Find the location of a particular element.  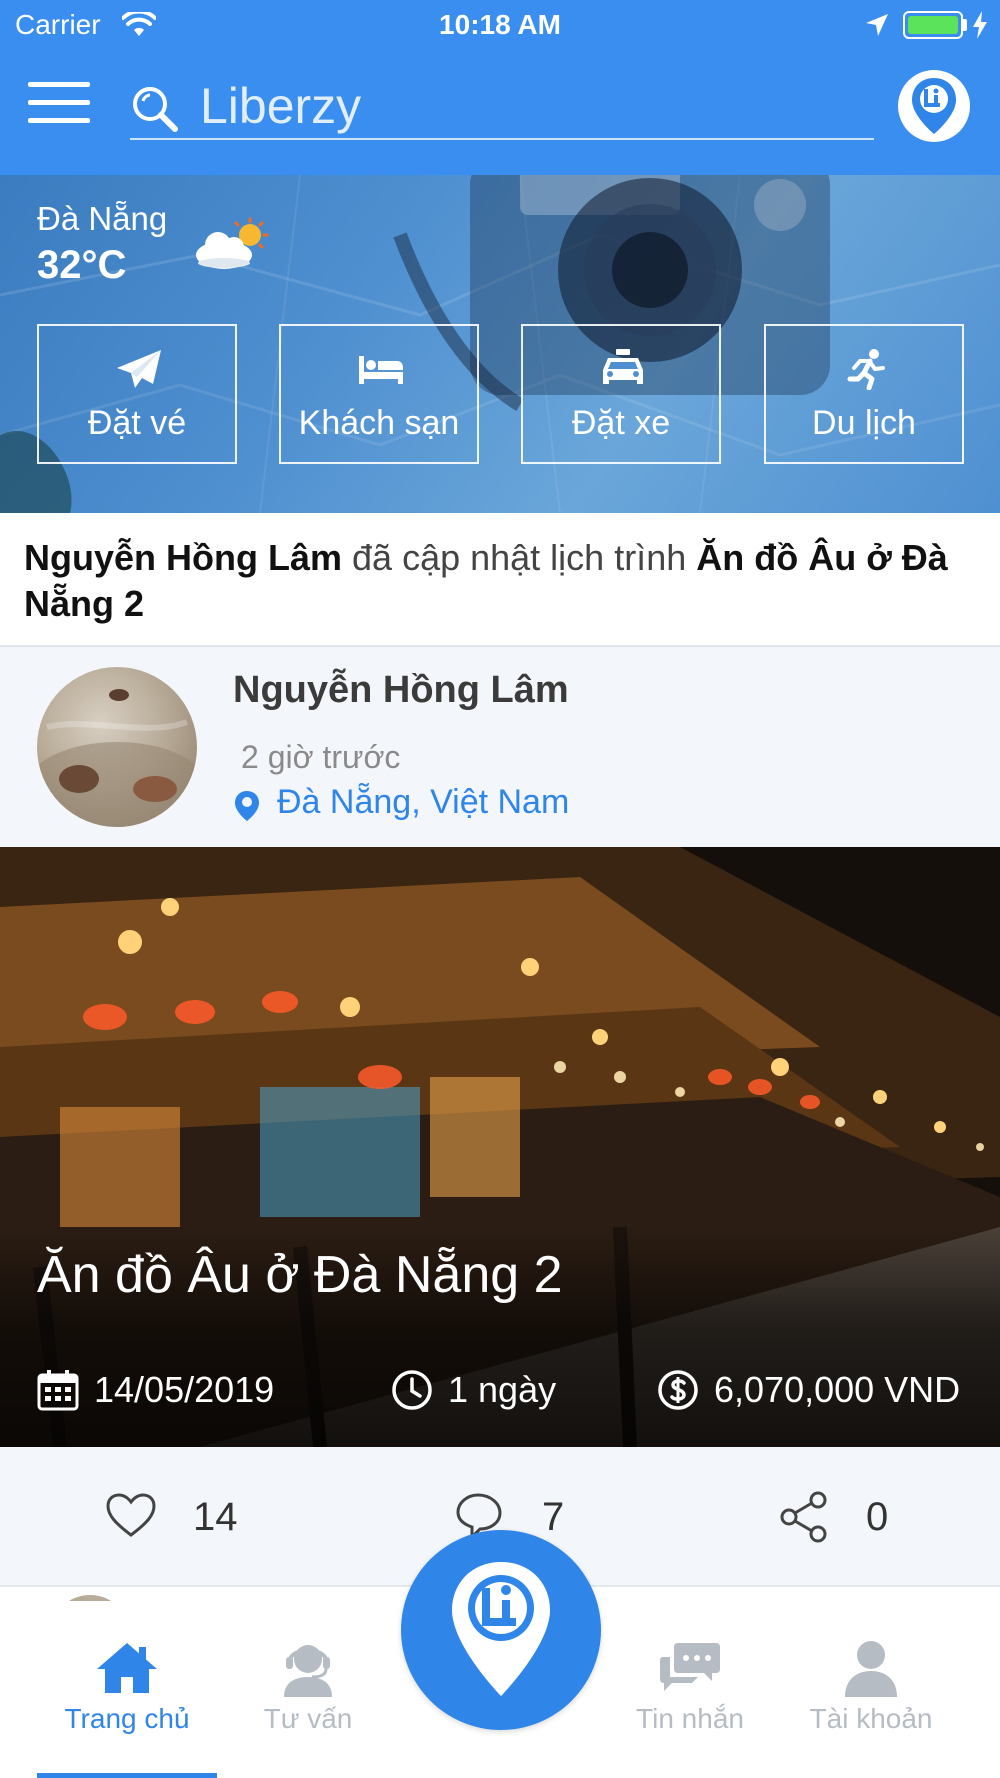

running-person-icon is located at coordinates (866, 369).